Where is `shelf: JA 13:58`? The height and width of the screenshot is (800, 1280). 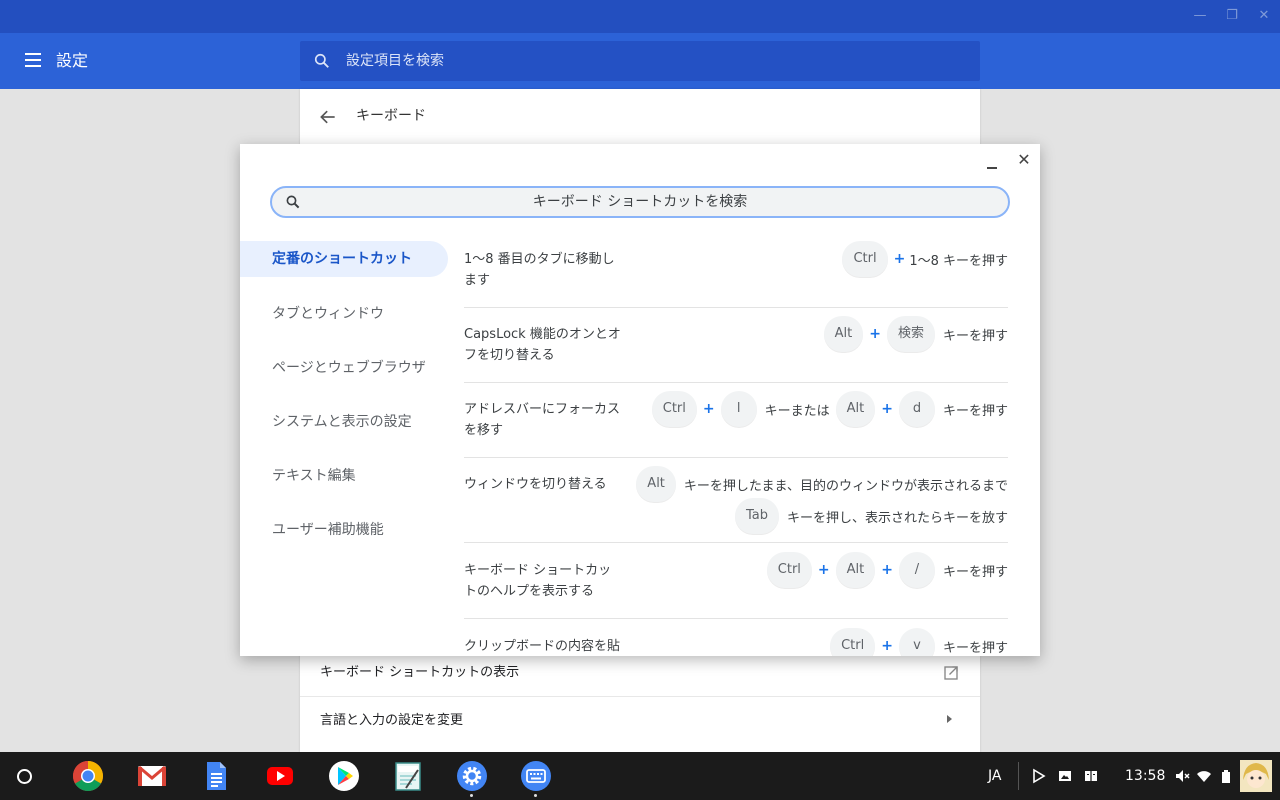 shelf: JA 13:58 is located at coordinates (640, 776).